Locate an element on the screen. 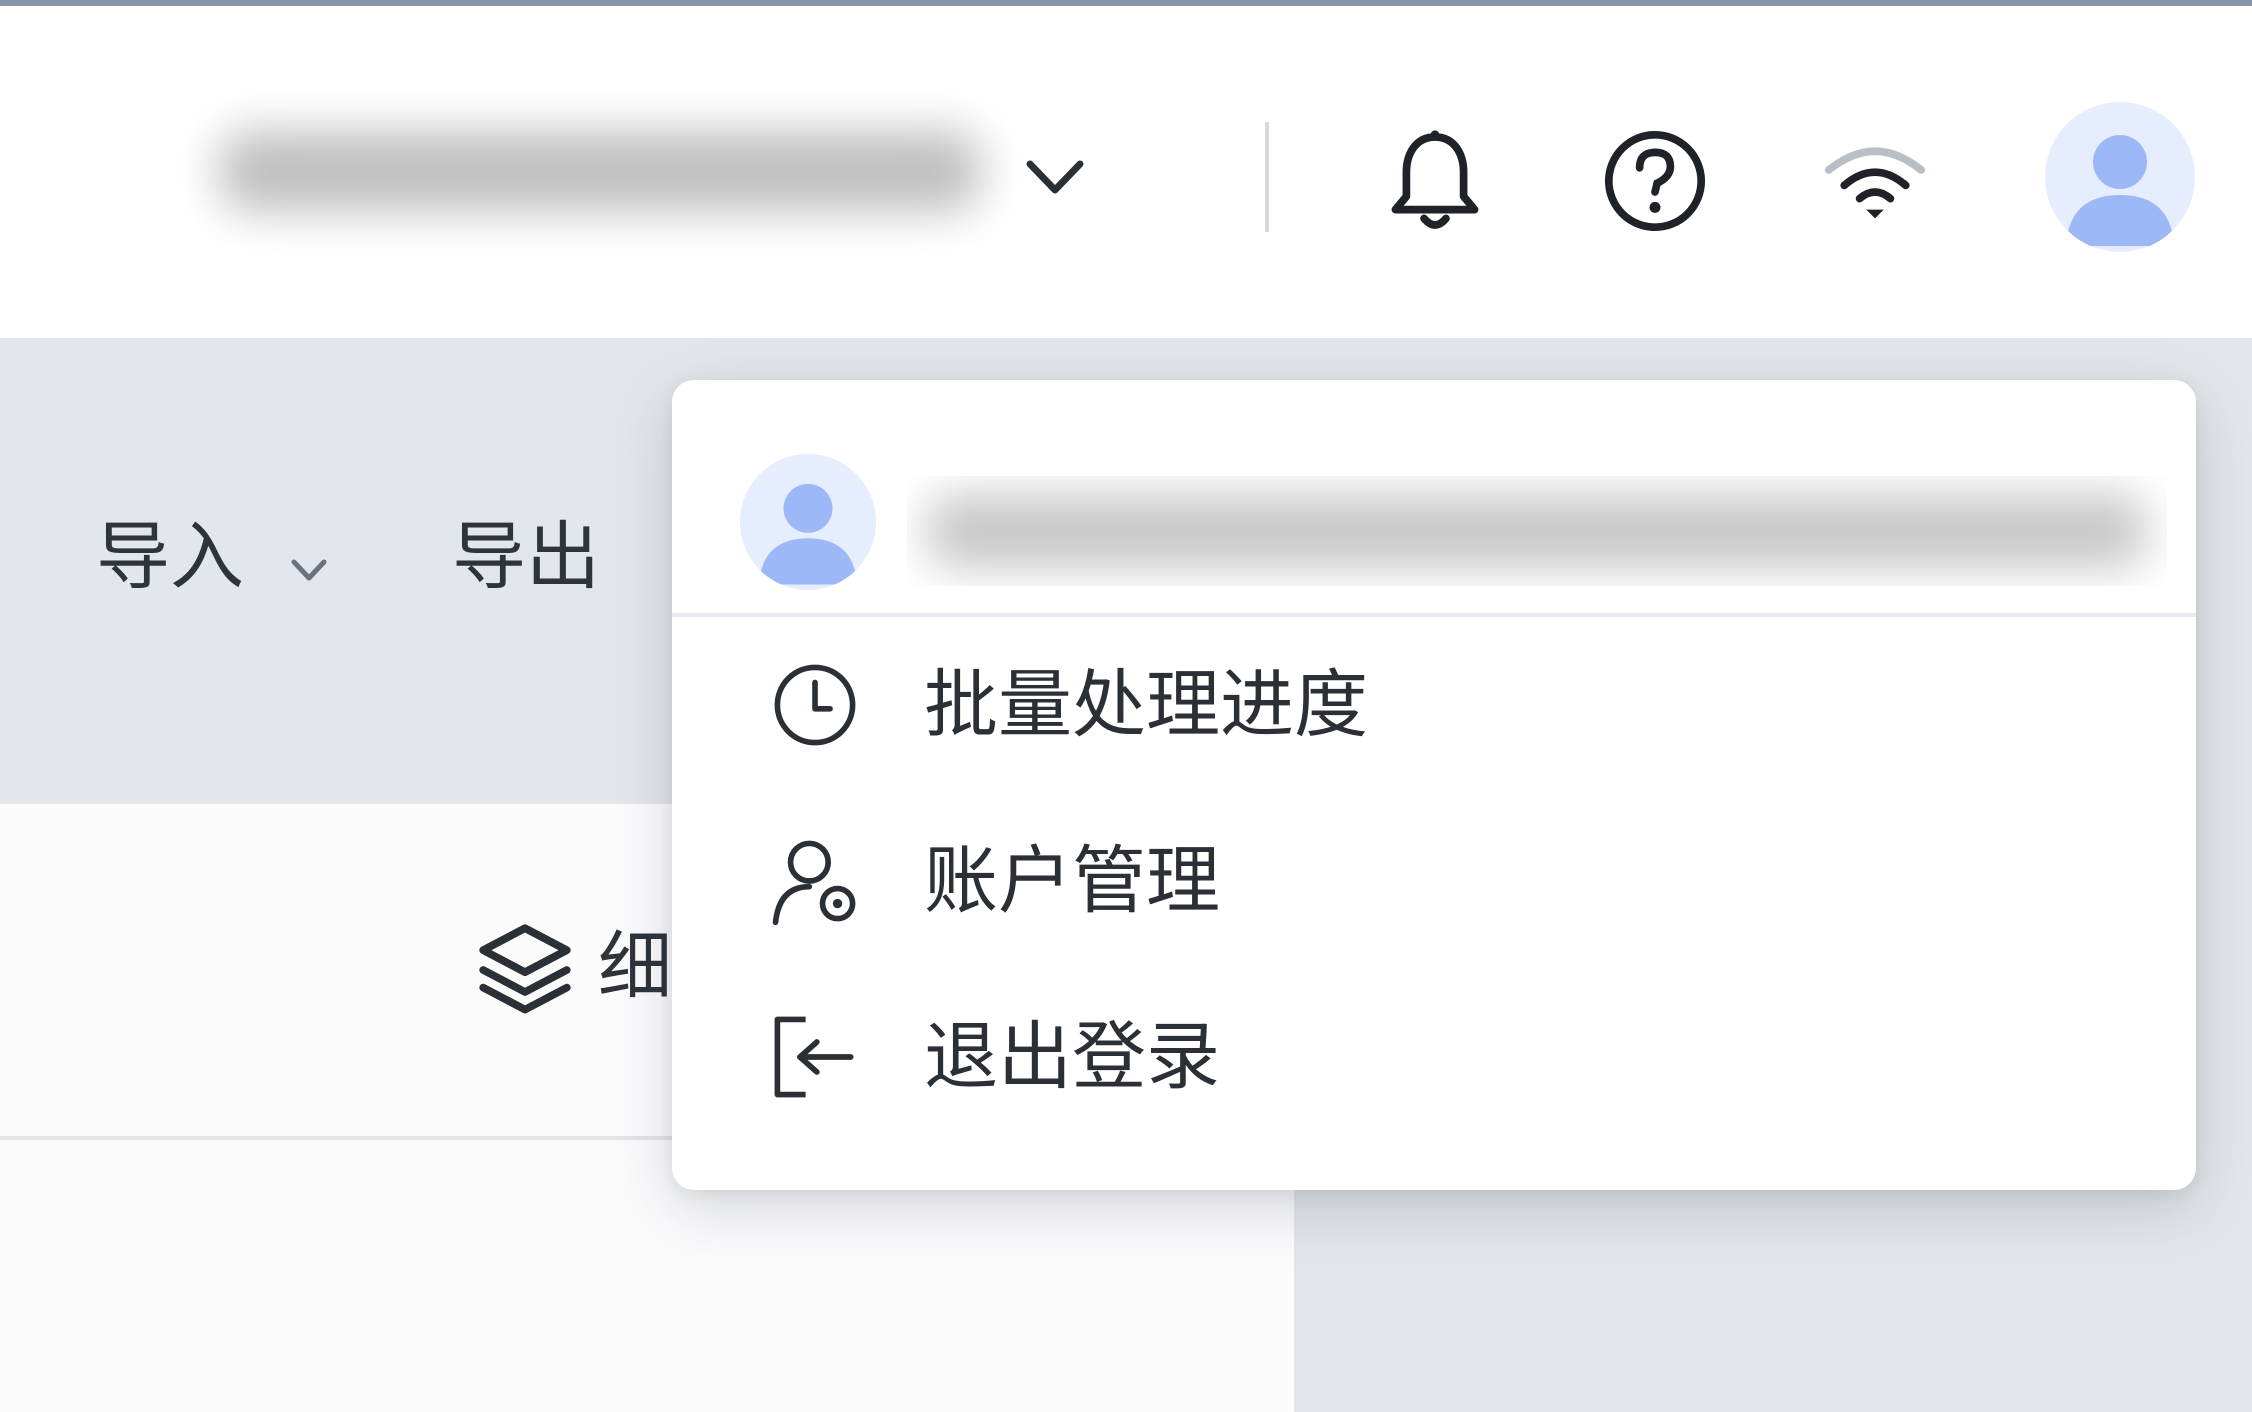 The width and height of the screenshot is (2252, 1412). workspace-selector is located at coordinates (650, 171).